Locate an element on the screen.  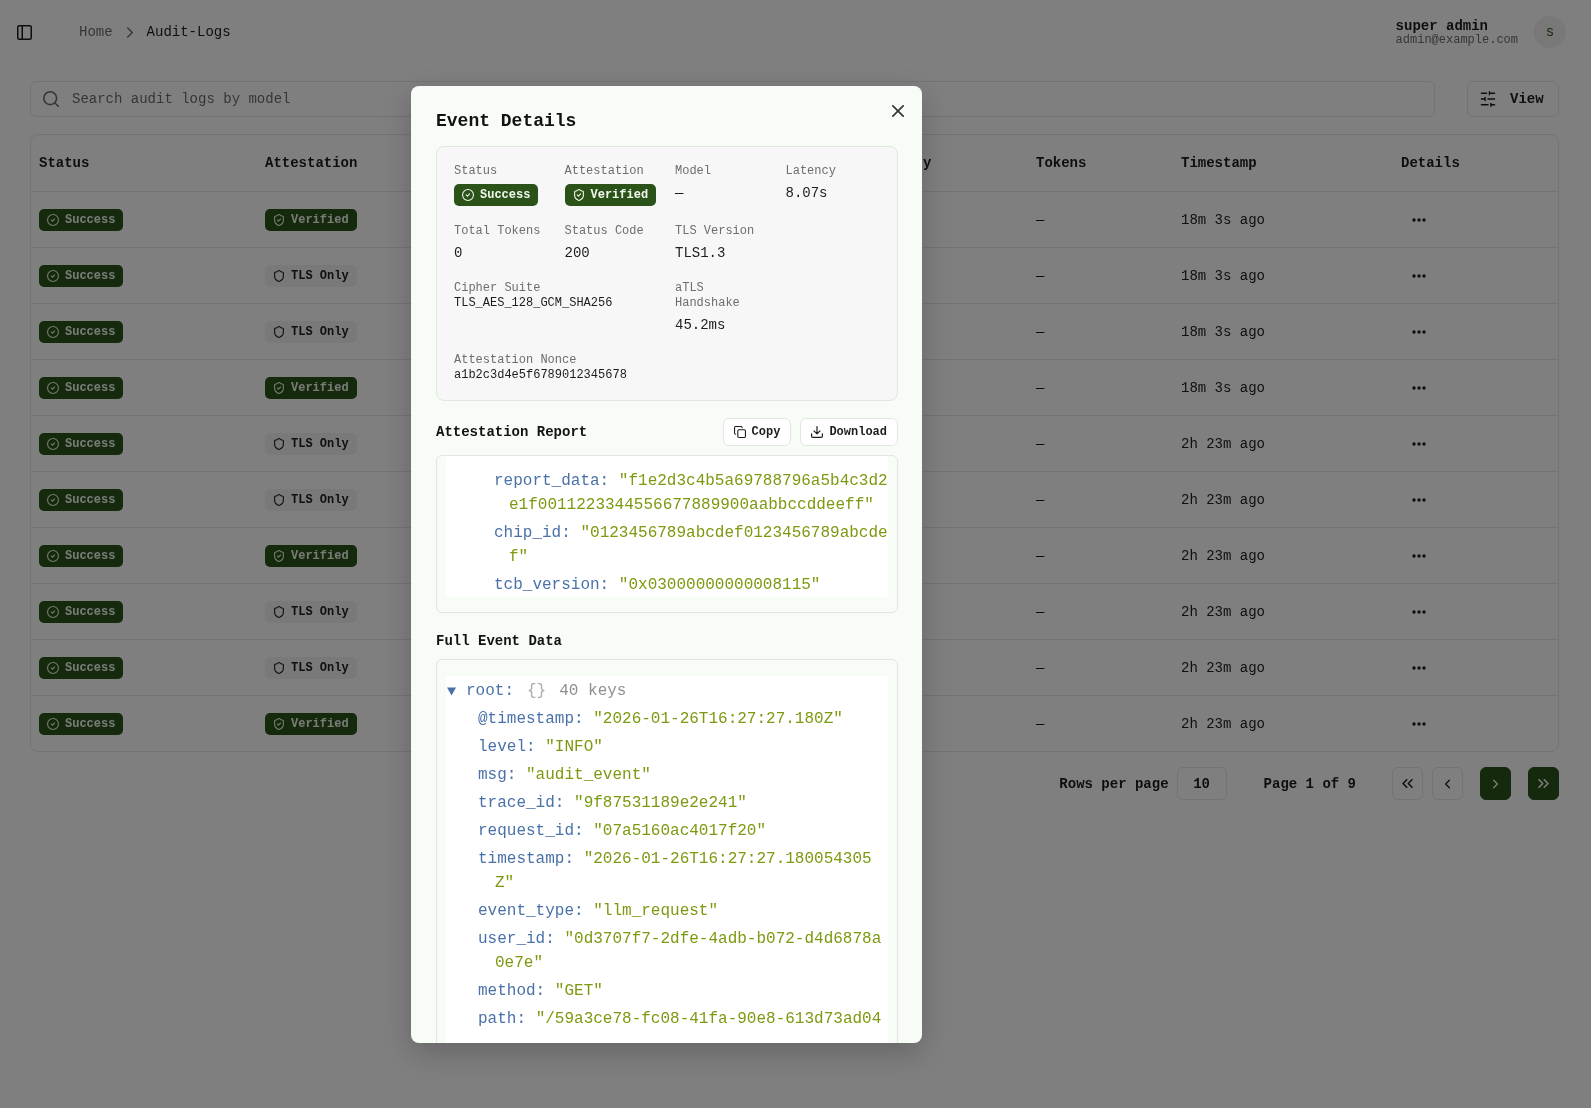
chevrons-left-icon is located at coordinates (1407, 783).